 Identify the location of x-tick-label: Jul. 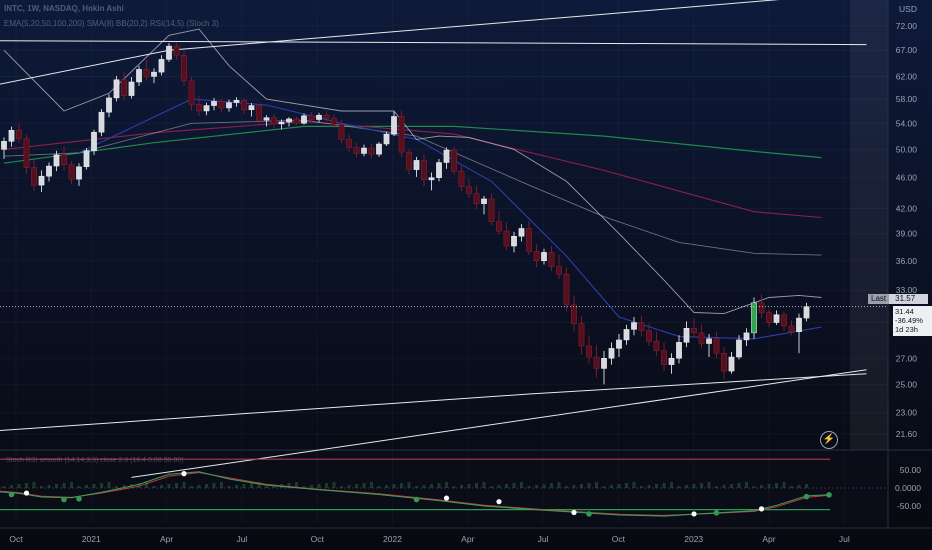
(543, 539).